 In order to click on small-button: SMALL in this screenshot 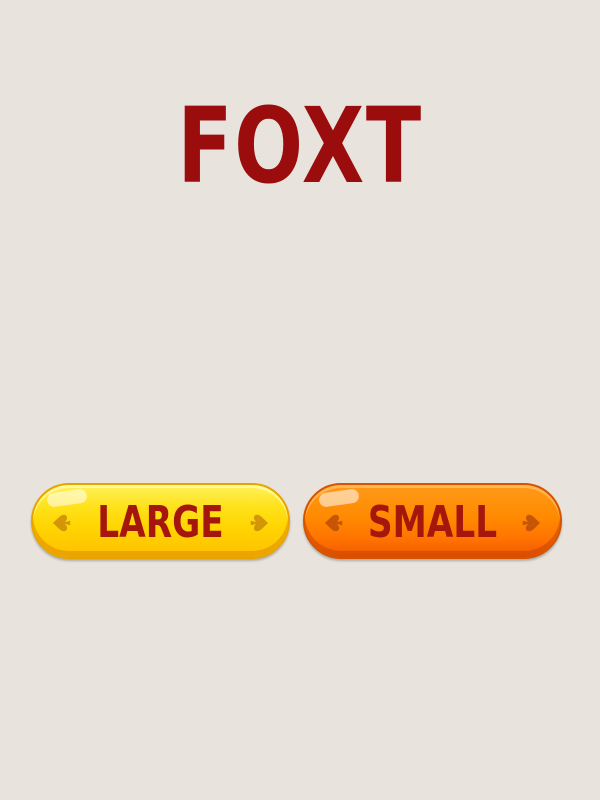, I will do `click(432, 521)`.